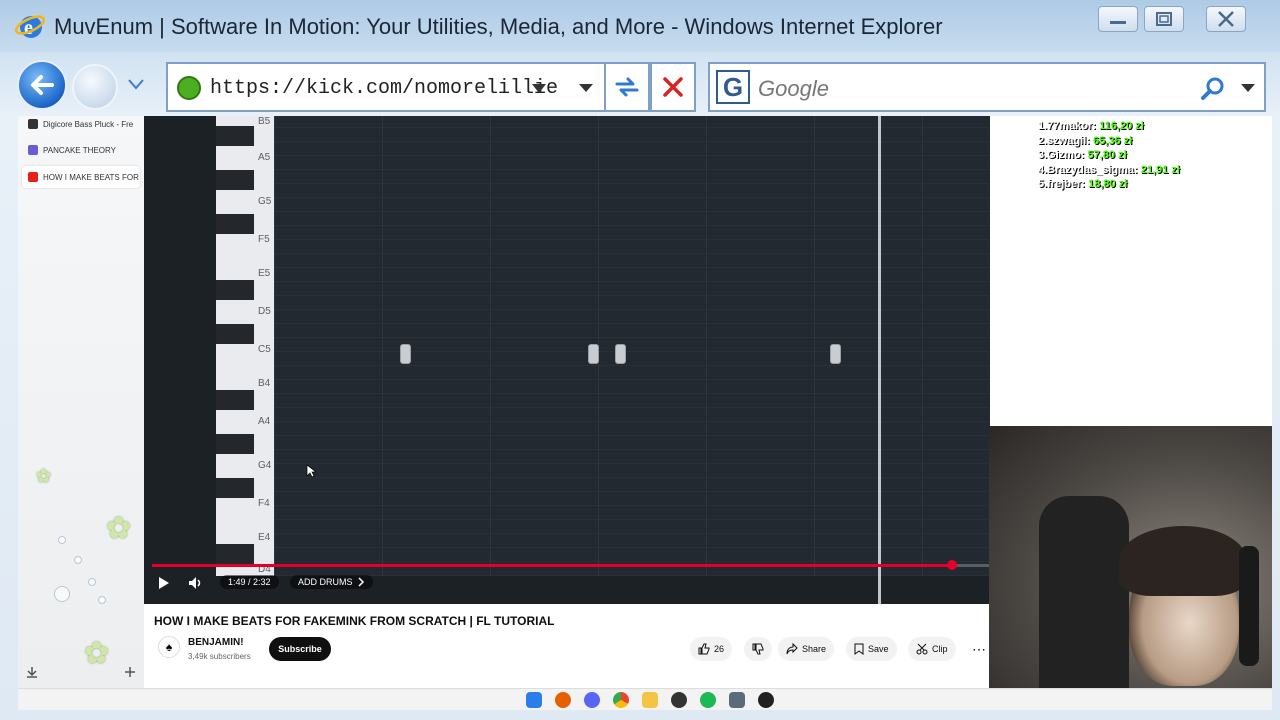 This screenshot has width=1280, height=720. What do you see at coordinates (32, 672) in the screenshot?
I see `download-icon` at bounding box center [32, 672].